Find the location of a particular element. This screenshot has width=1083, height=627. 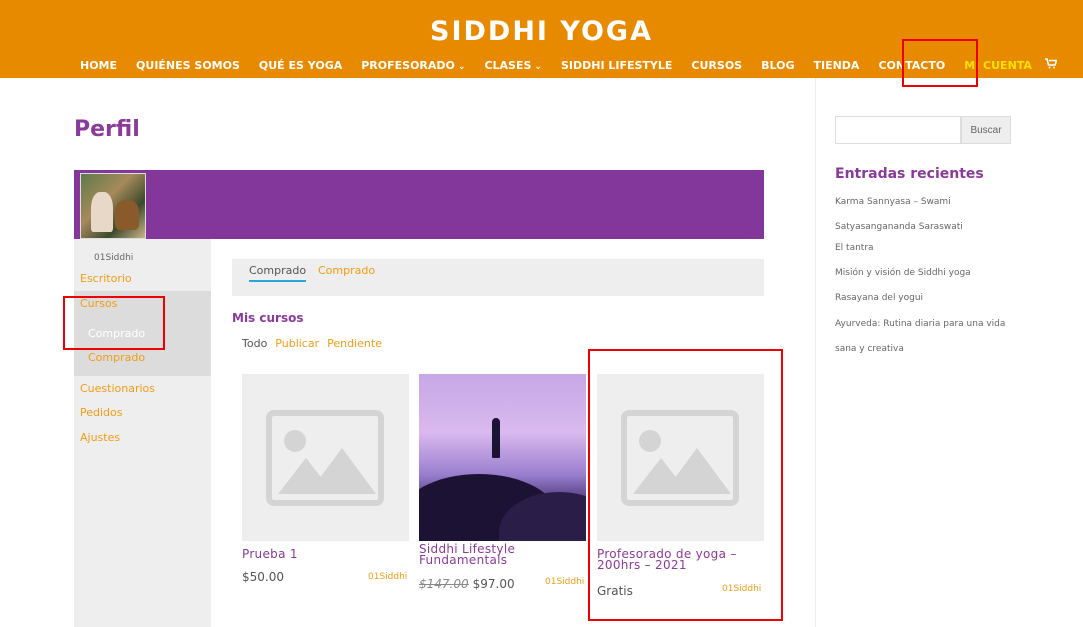

section-title-mis-cursos: Mis cursos is located at coordinates (268, 318).